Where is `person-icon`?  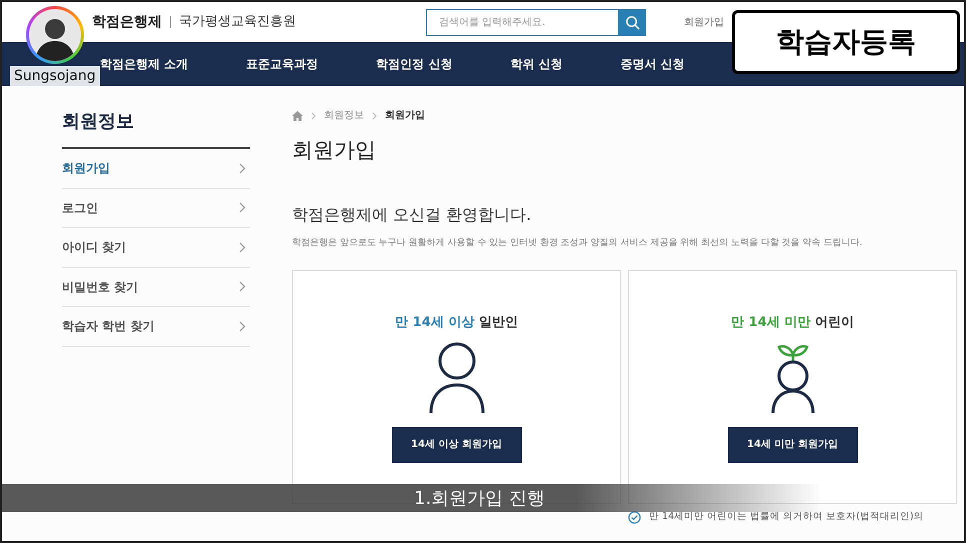 person-icon is located at coordinates (457, 377).